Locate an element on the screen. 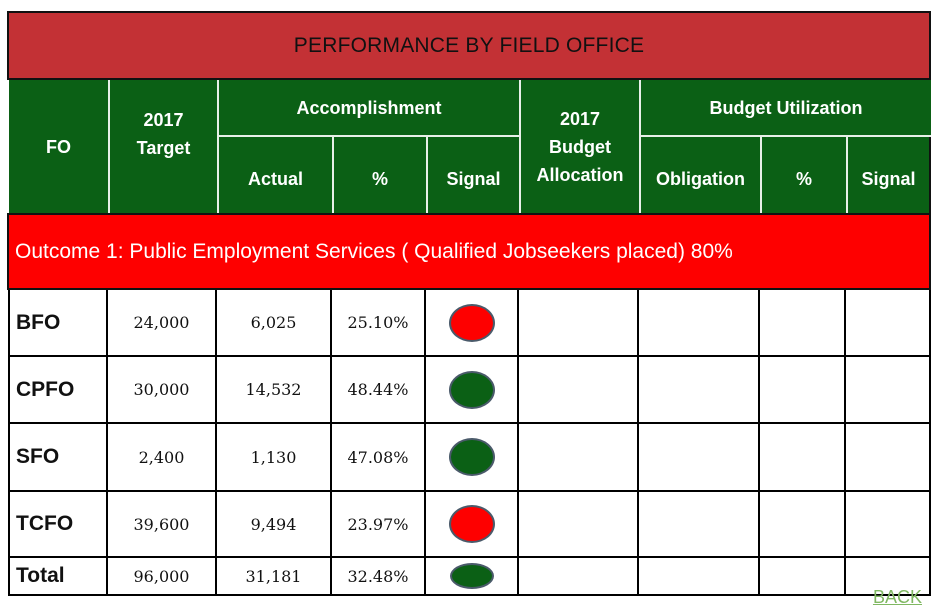  header-budget-allocation-label: 2017 Budget Allocation is located at coordinates (580, 146).